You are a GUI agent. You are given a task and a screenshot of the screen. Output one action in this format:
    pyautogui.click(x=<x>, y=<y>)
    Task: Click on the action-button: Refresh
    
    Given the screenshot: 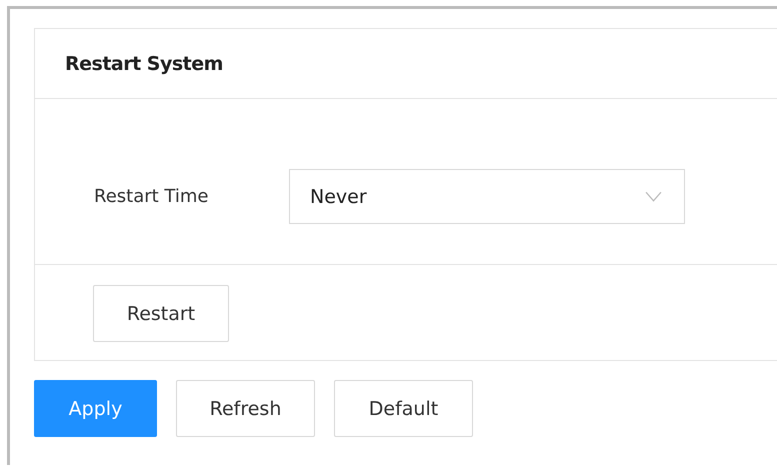 What is the action you would take?
    pyautogui.click(x=245, y=408)
    